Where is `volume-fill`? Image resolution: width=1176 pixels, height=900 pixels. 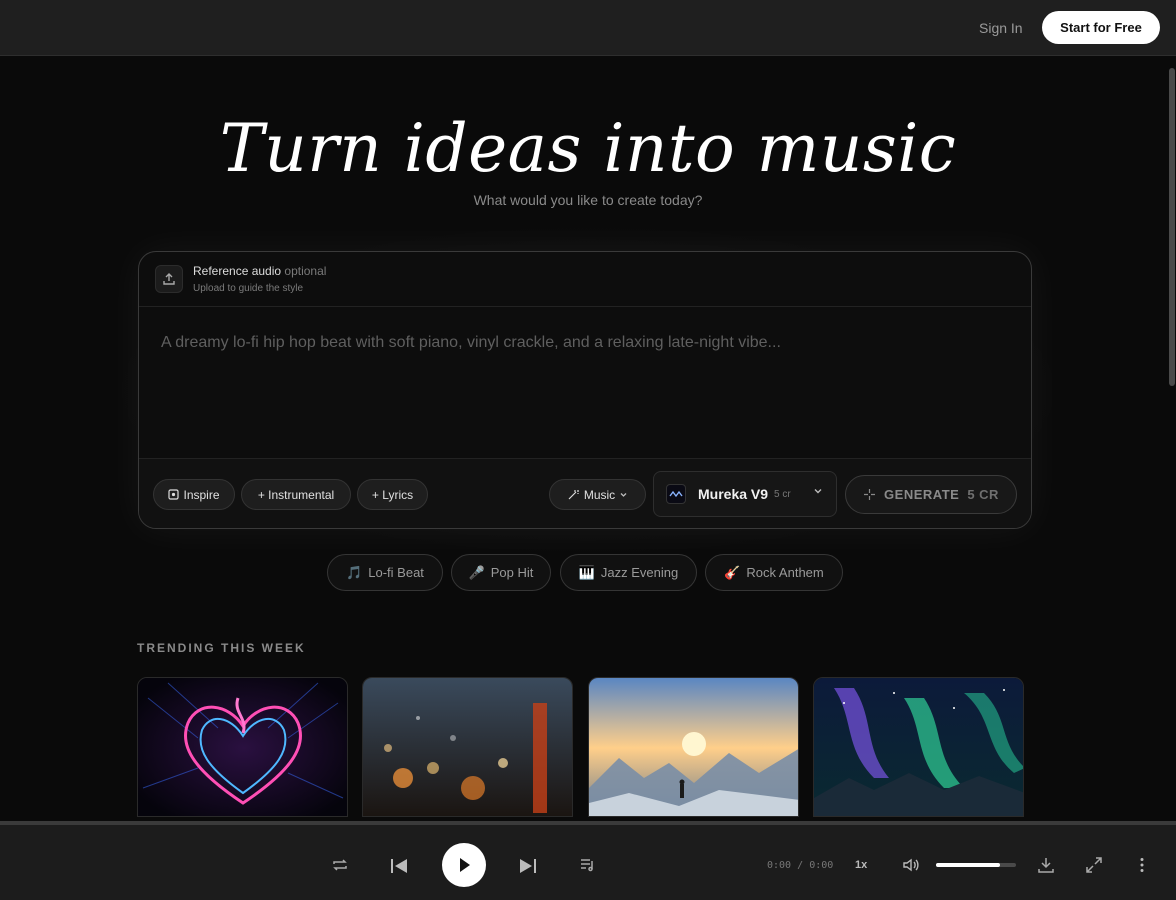 volume-fill is located at coordinates (968, 865).